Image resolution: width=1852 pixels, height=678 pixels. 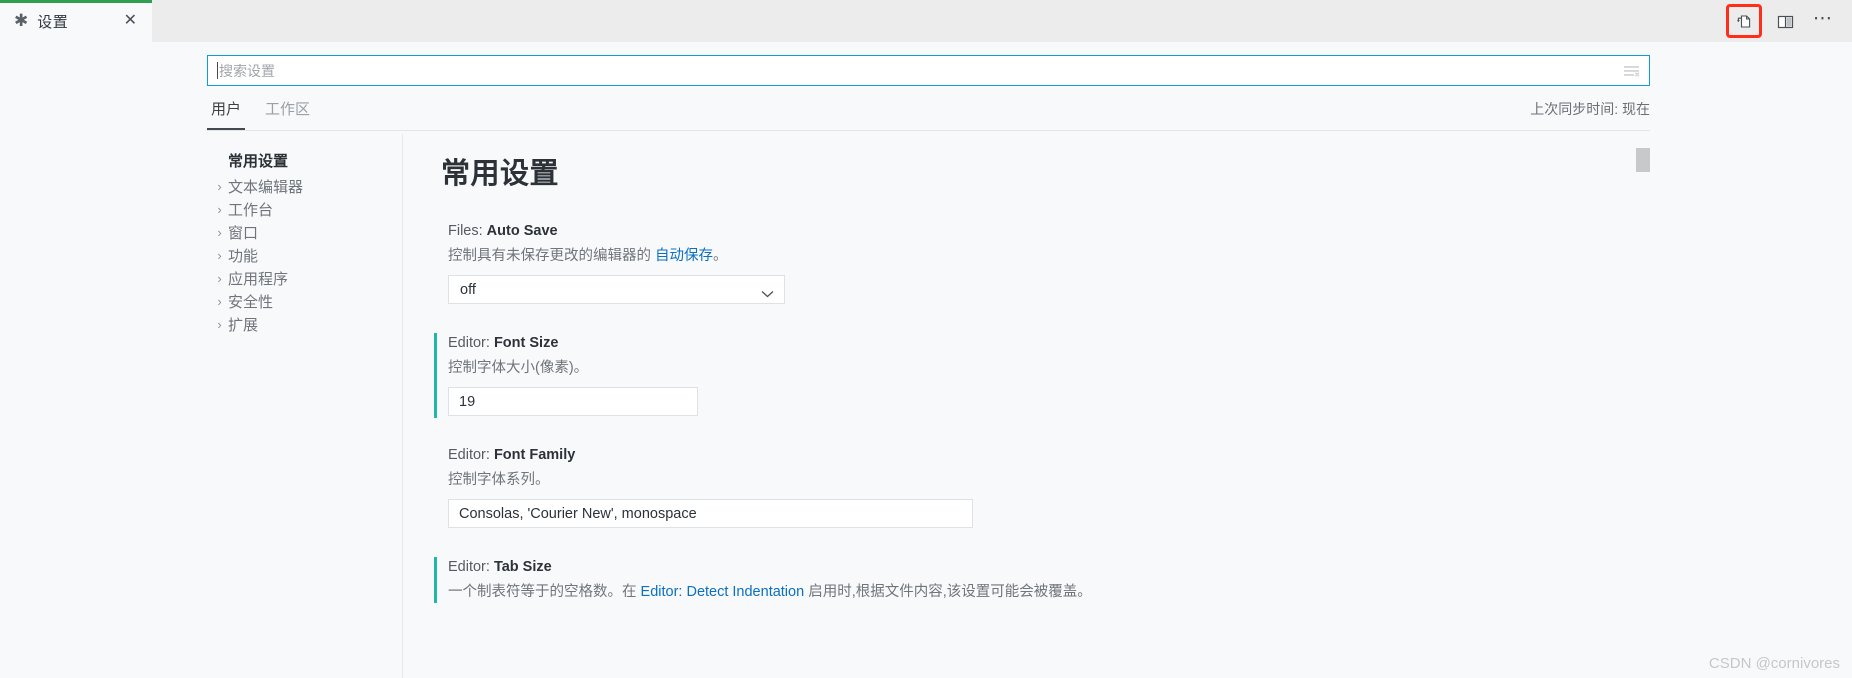 What do you see at coordinates (217, 70) in the screenshot?
I see `text-caret` at bounding box center [217, 70].